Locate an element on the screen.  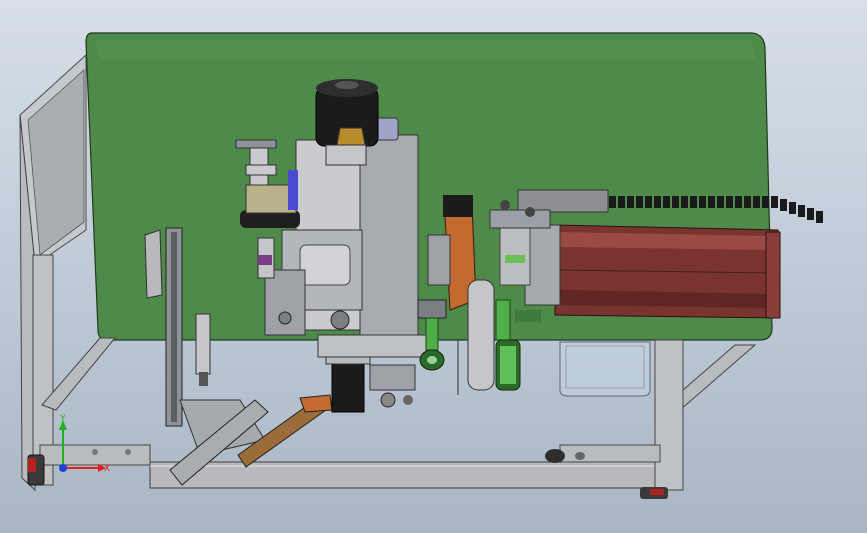
z-axis-dot is located at coordinates (63, 468).